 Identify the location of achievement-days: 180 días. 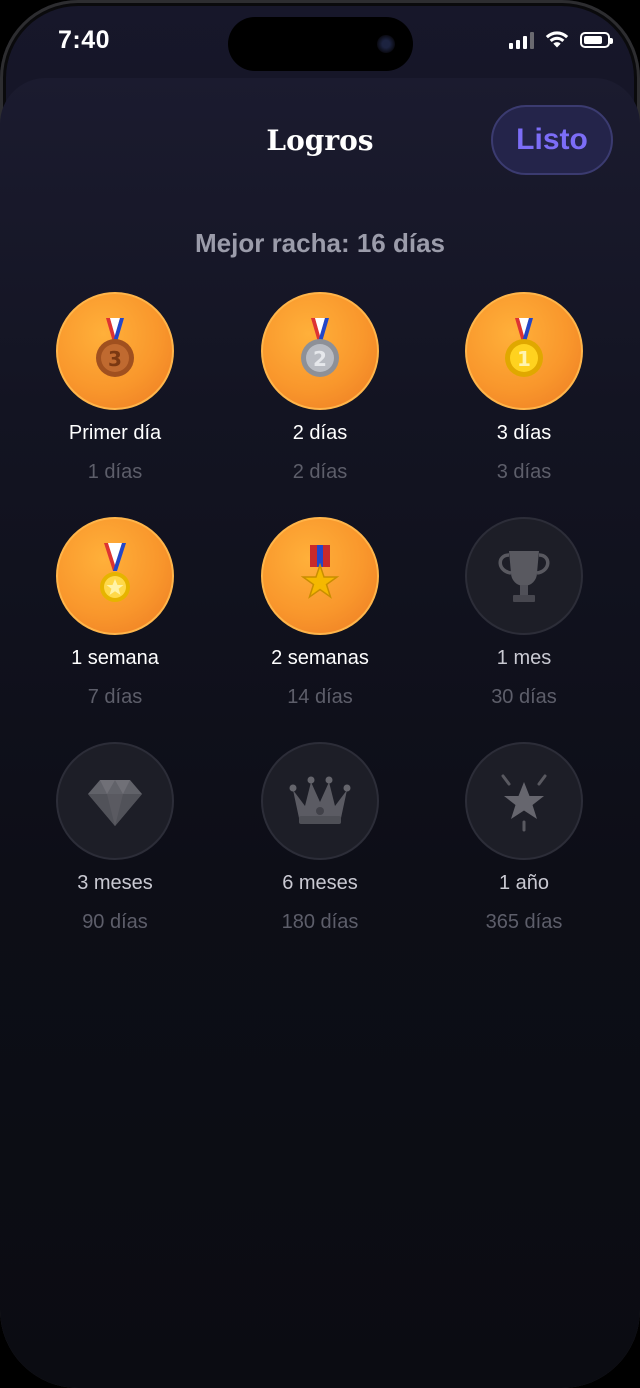
(320, 922).